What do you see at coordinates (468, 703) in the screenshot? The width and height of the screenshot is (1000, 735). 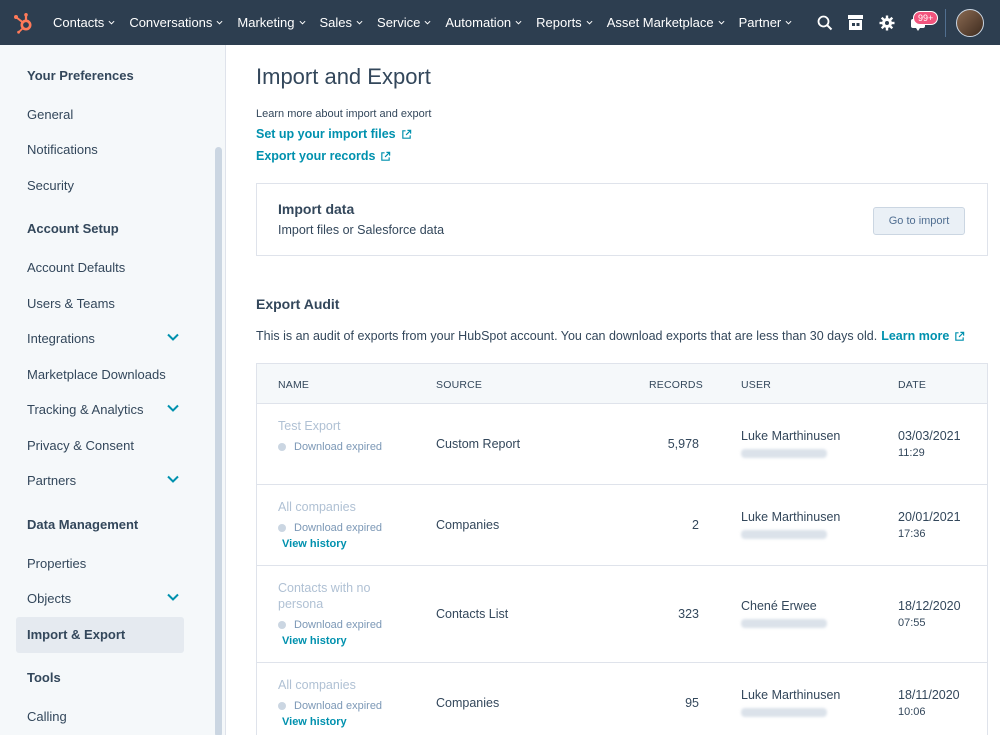 I see `export-source: Companies` at bounding box center [468, 703].